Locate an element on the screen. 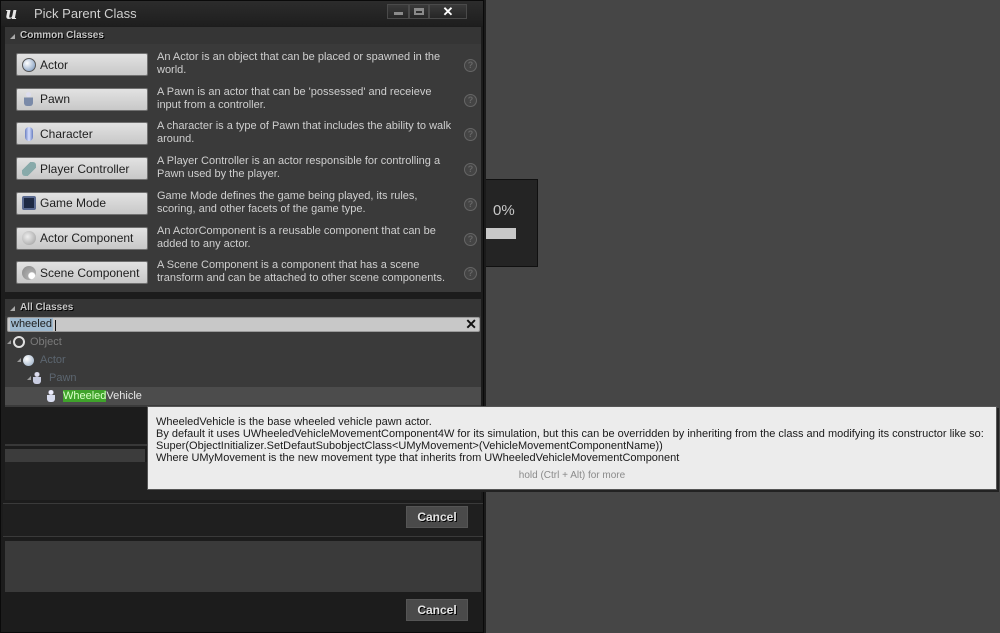  close-button: ✕ is located at coordinates (448, 11).